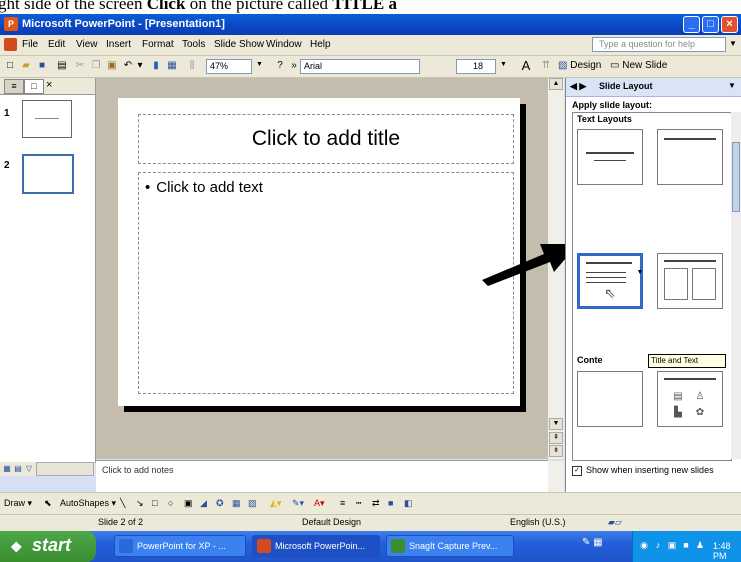 This screenshot has height=562, width=741. I want to click on security-icon: ■, so click(686, 545).